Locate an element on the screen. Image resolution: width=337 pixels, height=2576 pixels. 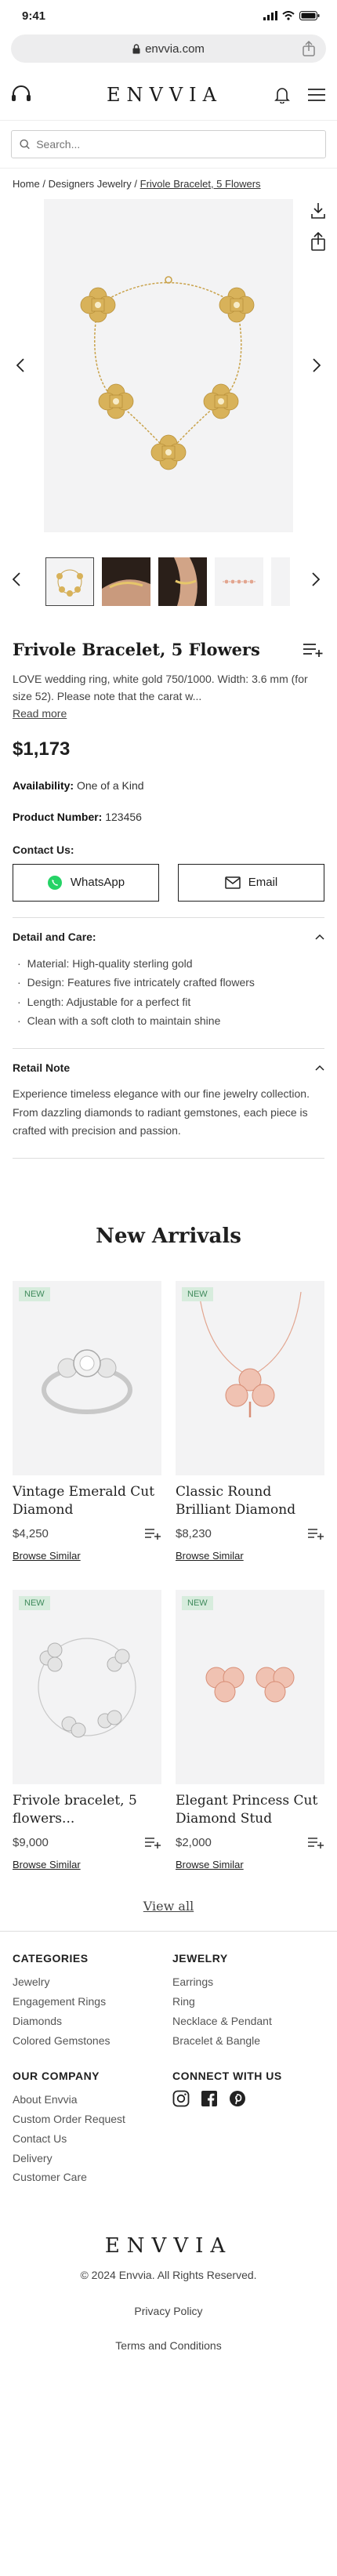
footer-link: Customer Care is located at coordinates (89, 2177).